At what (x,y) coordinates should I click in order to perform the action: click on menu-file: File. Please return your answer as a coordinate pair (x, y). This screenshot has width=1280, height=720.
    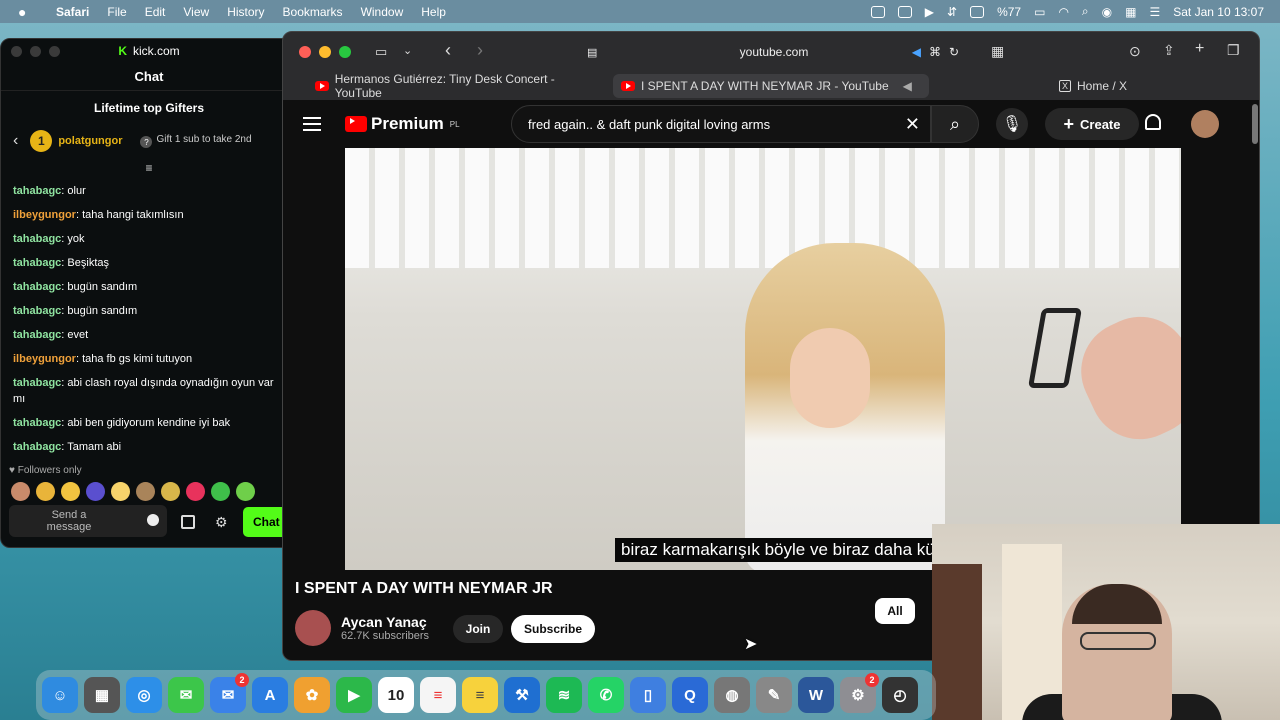
    Looking at the image, I should click on (116, 12).